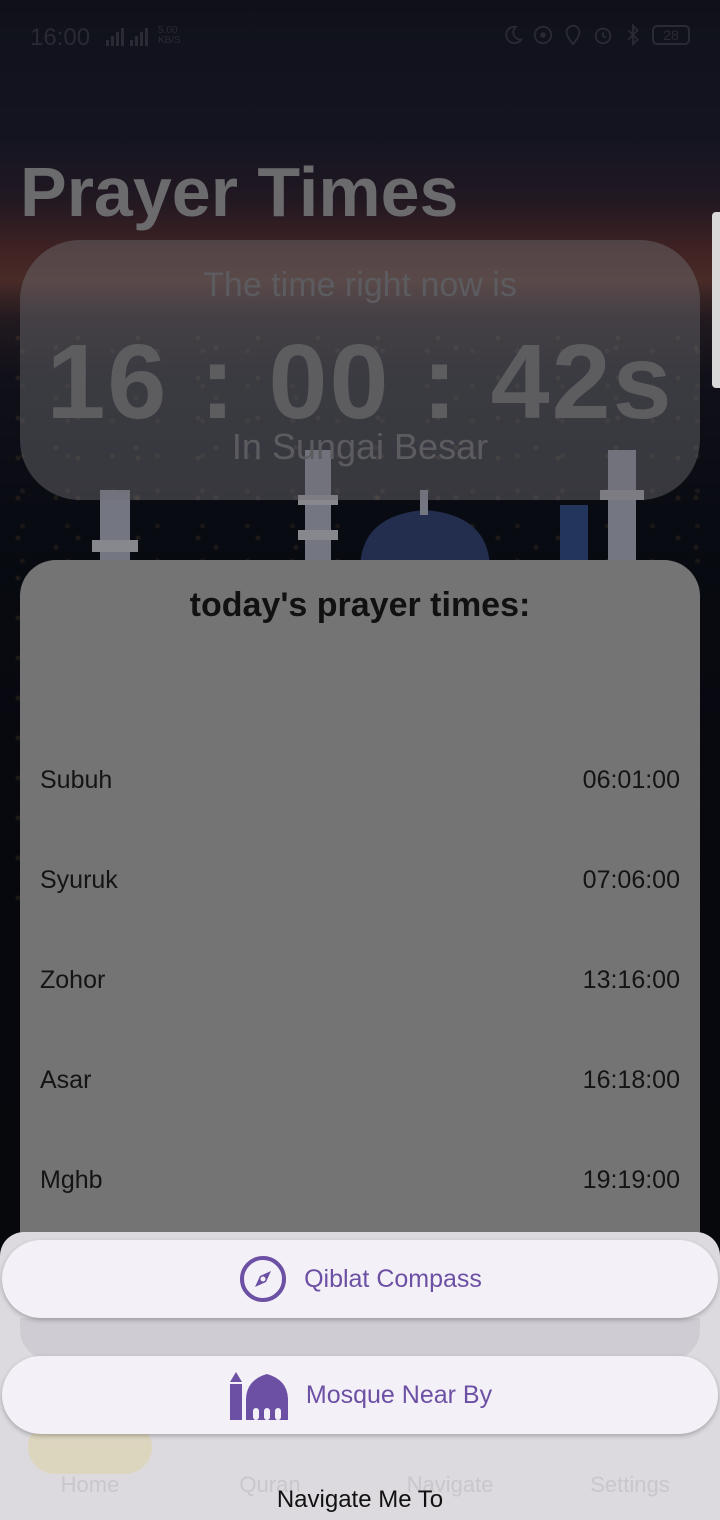  Describe the element at coordinates (360, 446) in the screenshot. I see `clock-location: In Sungai Besar` at that location.